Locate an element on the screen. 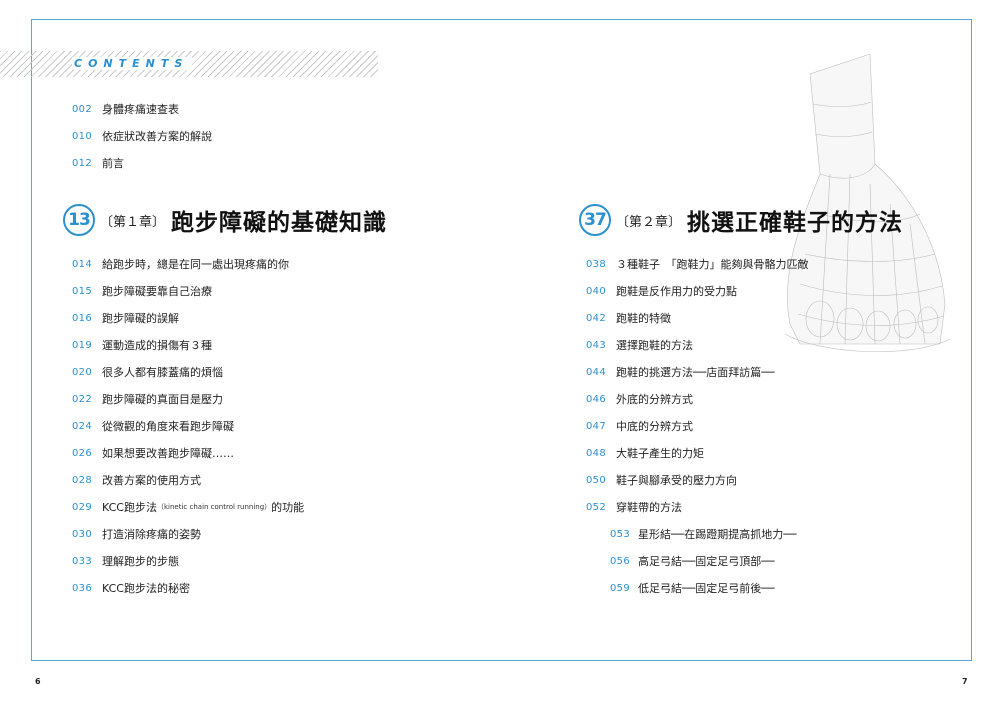  chapter-tag: 〔第１章〕 is located at coordinates (133, 222).